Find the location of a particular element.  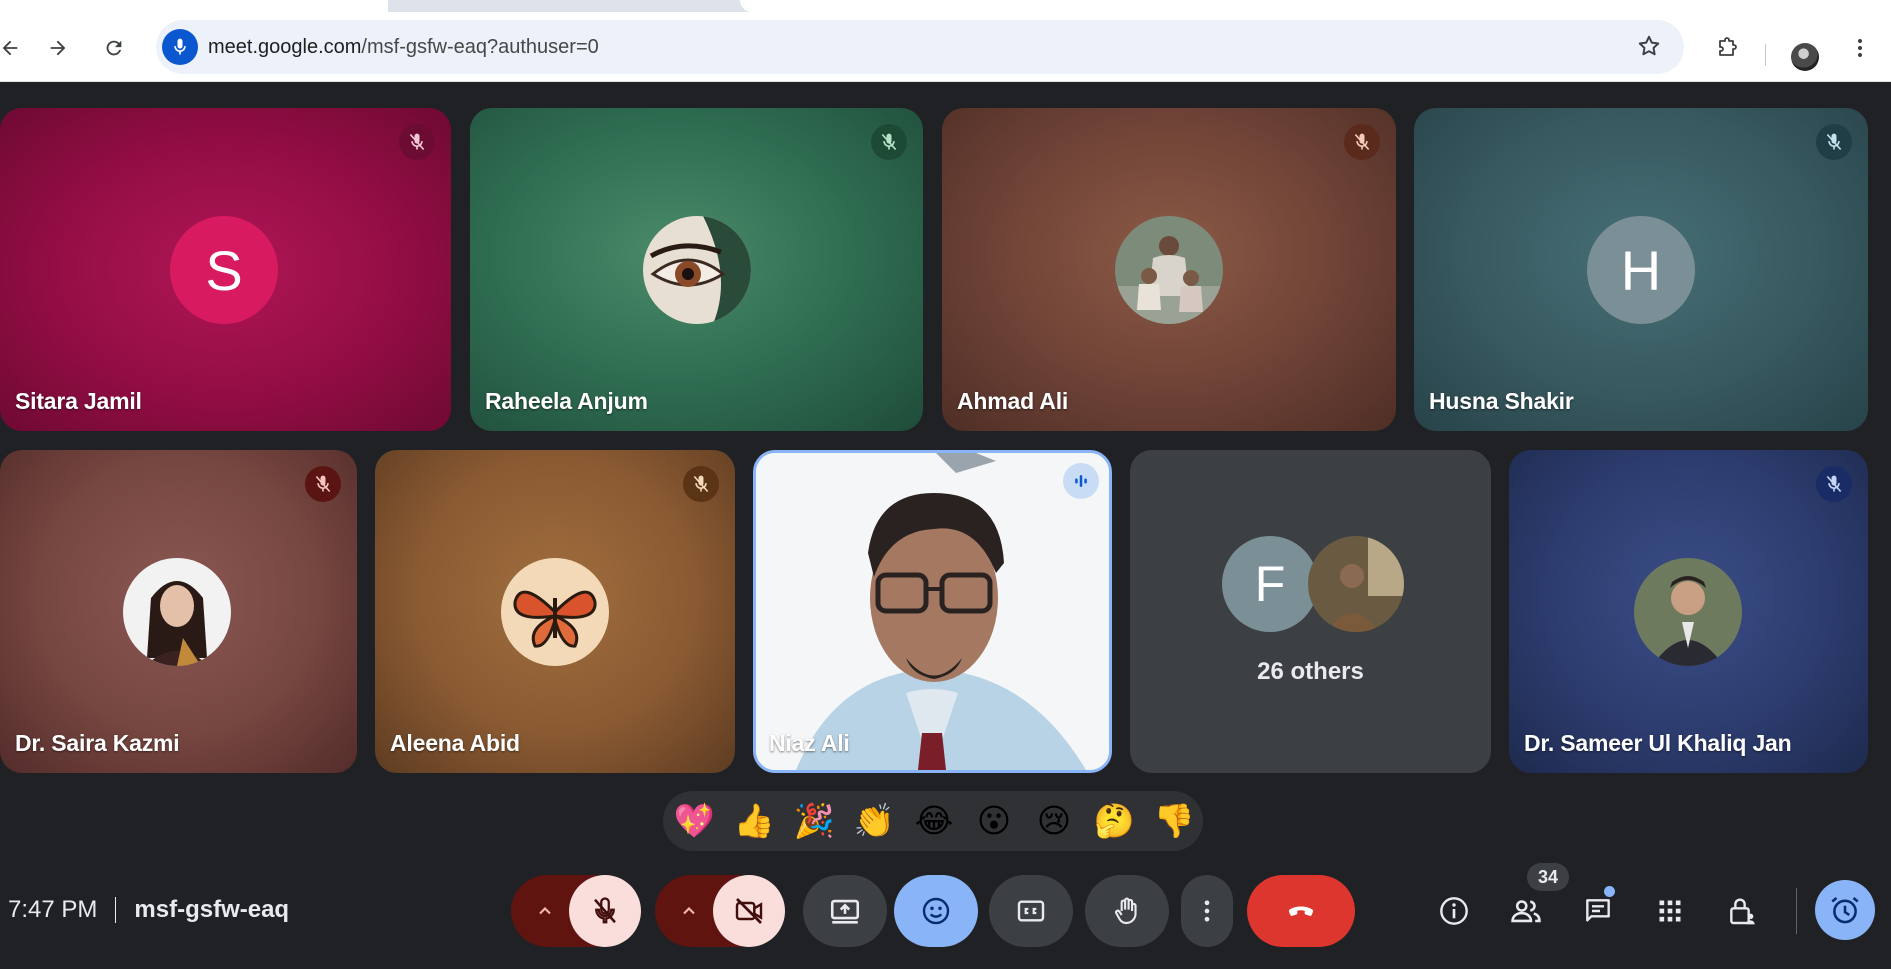

participant-tile-husna: H Husna Shakir is located at coordinates (1641, 269).